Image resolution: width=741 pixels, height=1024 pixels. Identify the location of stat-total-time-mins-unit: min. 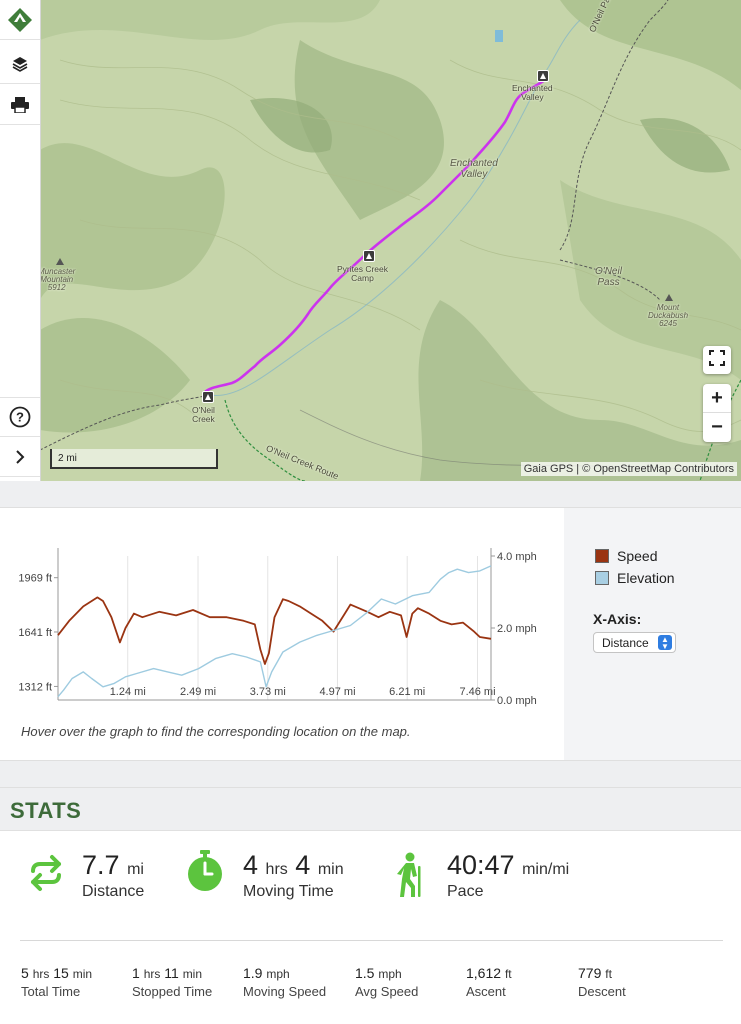
(82, 974).